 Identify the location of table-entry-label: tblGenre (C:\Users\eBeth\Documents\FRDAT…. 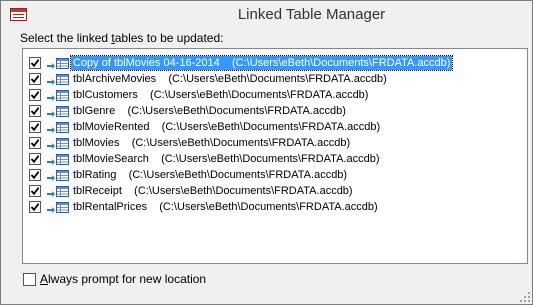
(209, 111).